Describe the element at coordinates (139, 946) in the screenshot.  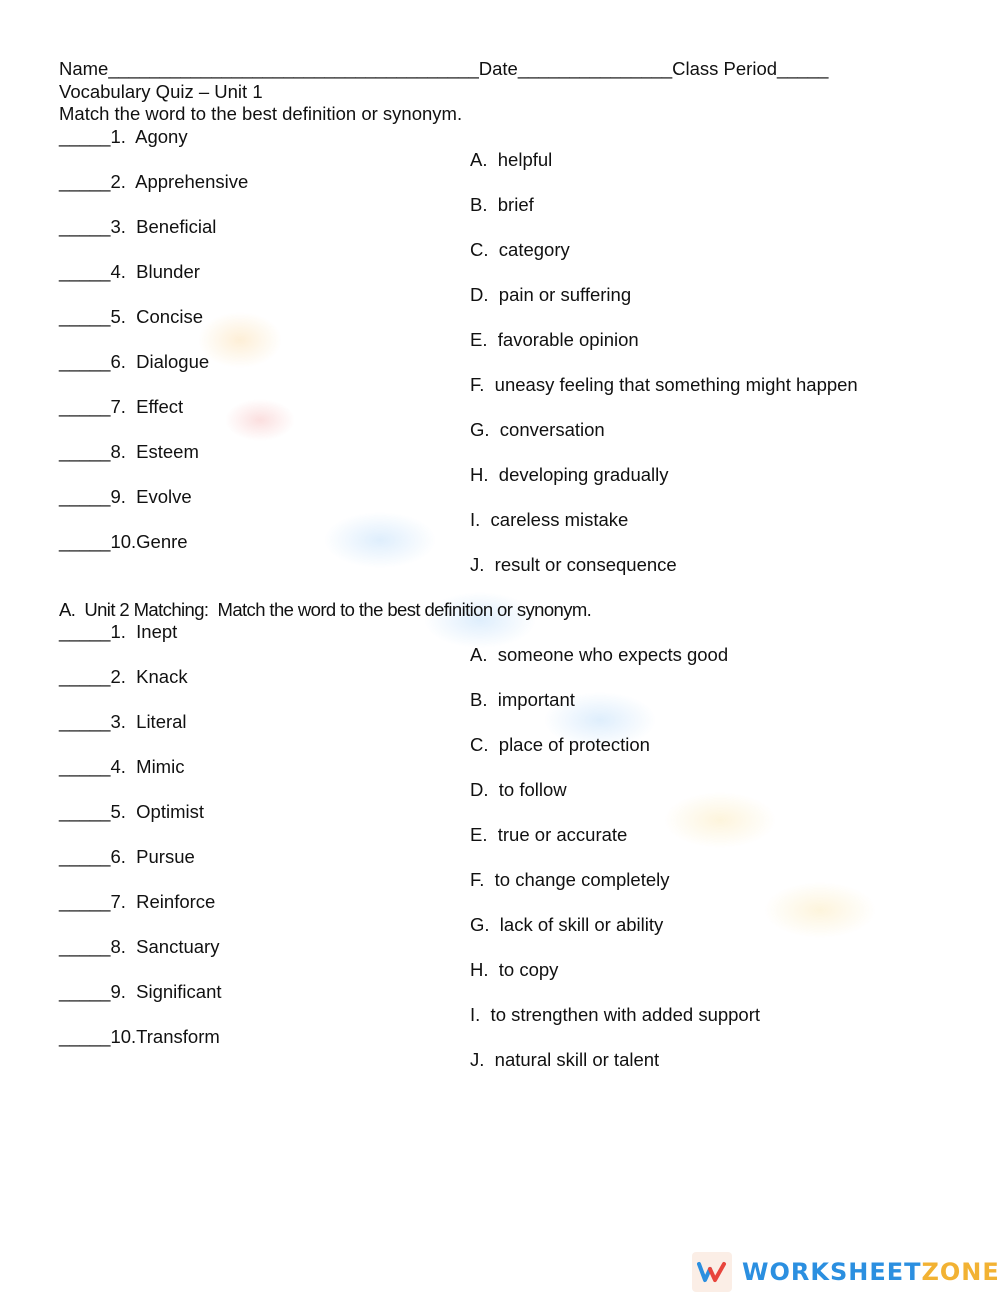
I see `vocab-word-item: _____8. Sanctuary` at that location.